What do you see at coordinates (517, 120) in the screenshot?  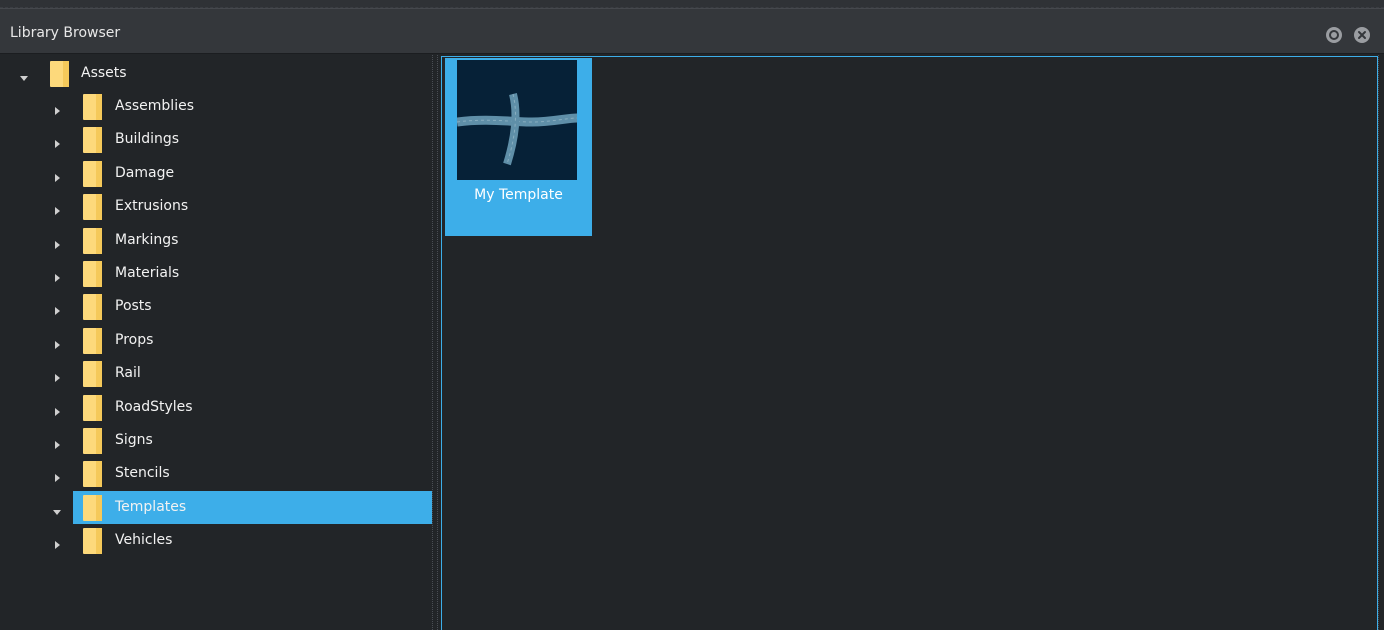 I see `road-intersection-thumbnail` at bounding box center [517, 120].